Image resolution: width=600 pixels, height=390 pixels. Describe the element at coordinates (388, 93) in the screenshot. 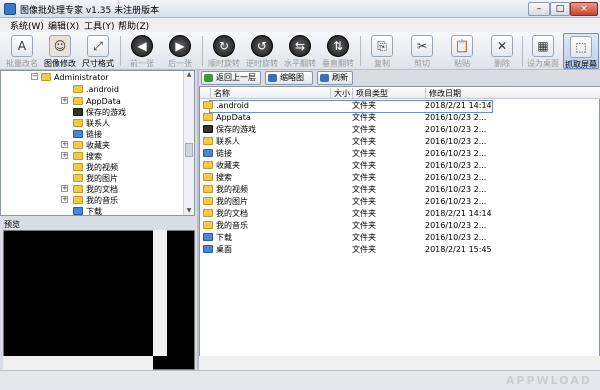

I see `column-type: 项目类型` at that location.